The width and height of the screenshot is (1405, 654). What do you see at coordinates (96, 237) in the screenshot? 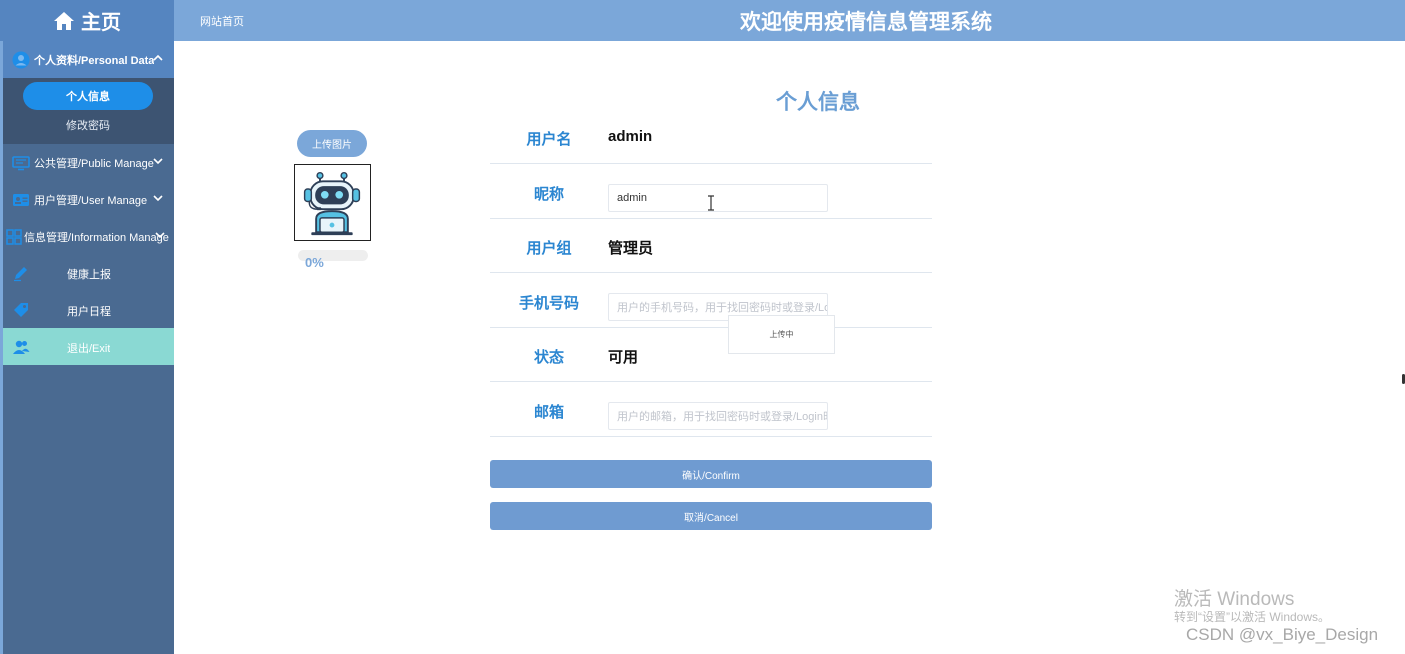
I see `sidebar-item-label: 信息管理/Information Manage` at bounding box center [96, 237].